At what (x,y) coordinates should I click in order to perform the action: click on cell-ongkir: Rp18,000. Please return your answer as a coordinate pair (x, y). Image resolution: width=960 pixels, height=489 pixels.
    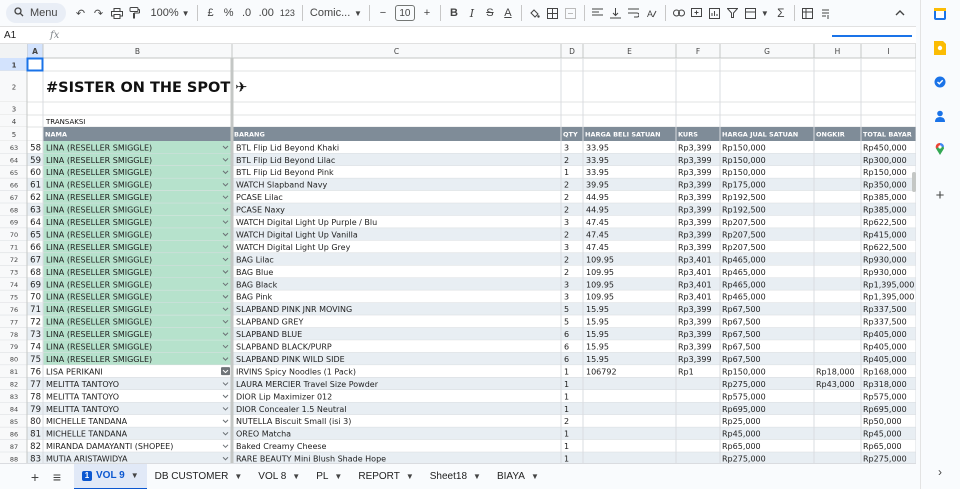
    Looking at the image, I should click on (835, 371).